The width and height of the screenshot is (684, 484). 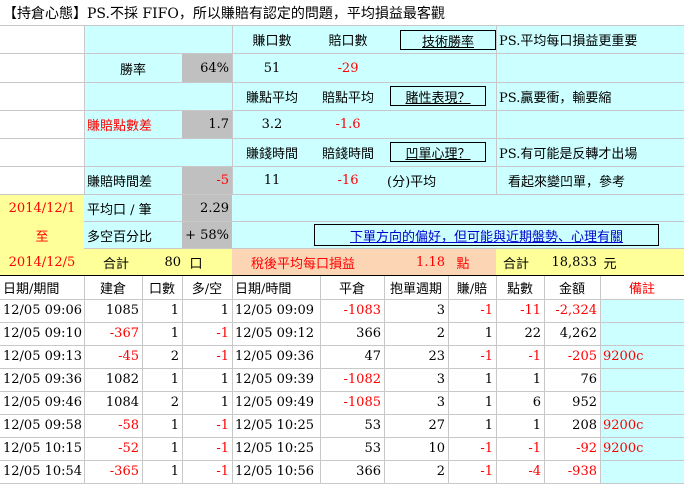 What do you see at coordinates (530, 310) in the screenshot?
I see `table-cell-points: -11` at bounding box center [530, 310].